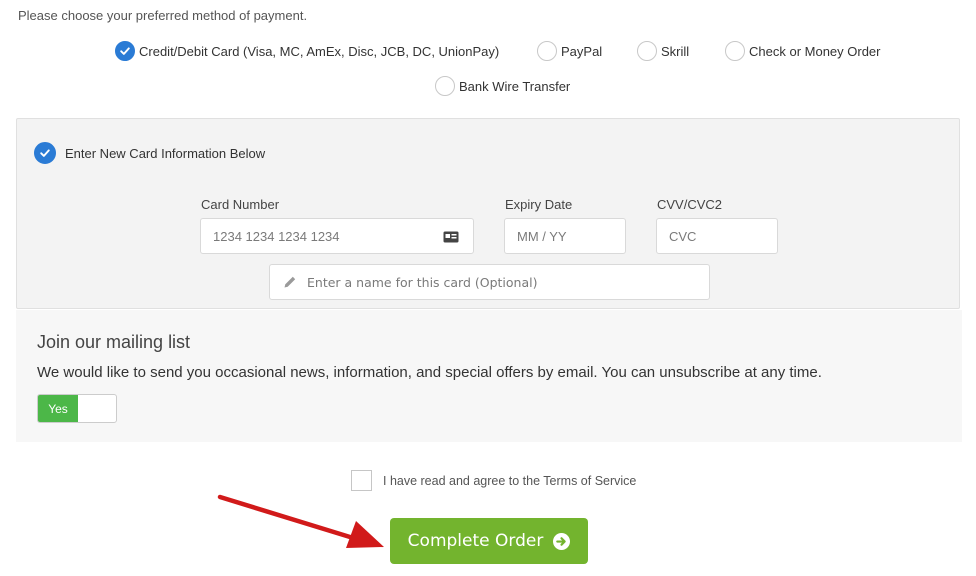 This screenshot has height=576, width=976. Describe the element at coordinates (361, 480) in the screenshot. I see `tos-checkbox` at that location.